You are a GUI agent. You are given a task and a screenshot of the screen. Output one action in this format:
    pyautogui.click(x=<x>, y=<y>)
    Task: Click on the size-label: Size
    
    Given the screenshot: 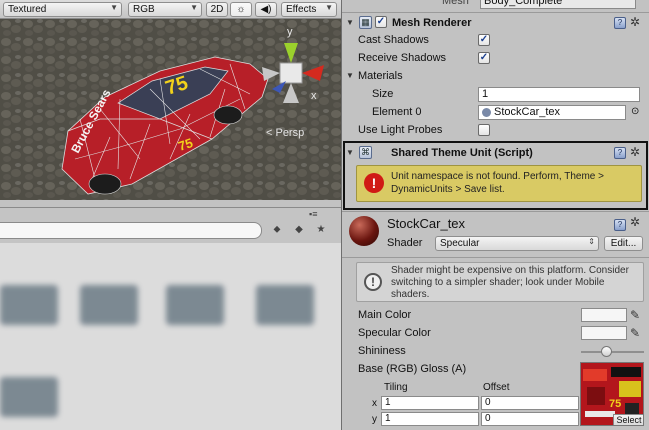 What is the action you would take?
    pyautogui.click(x=383, y=94)
    